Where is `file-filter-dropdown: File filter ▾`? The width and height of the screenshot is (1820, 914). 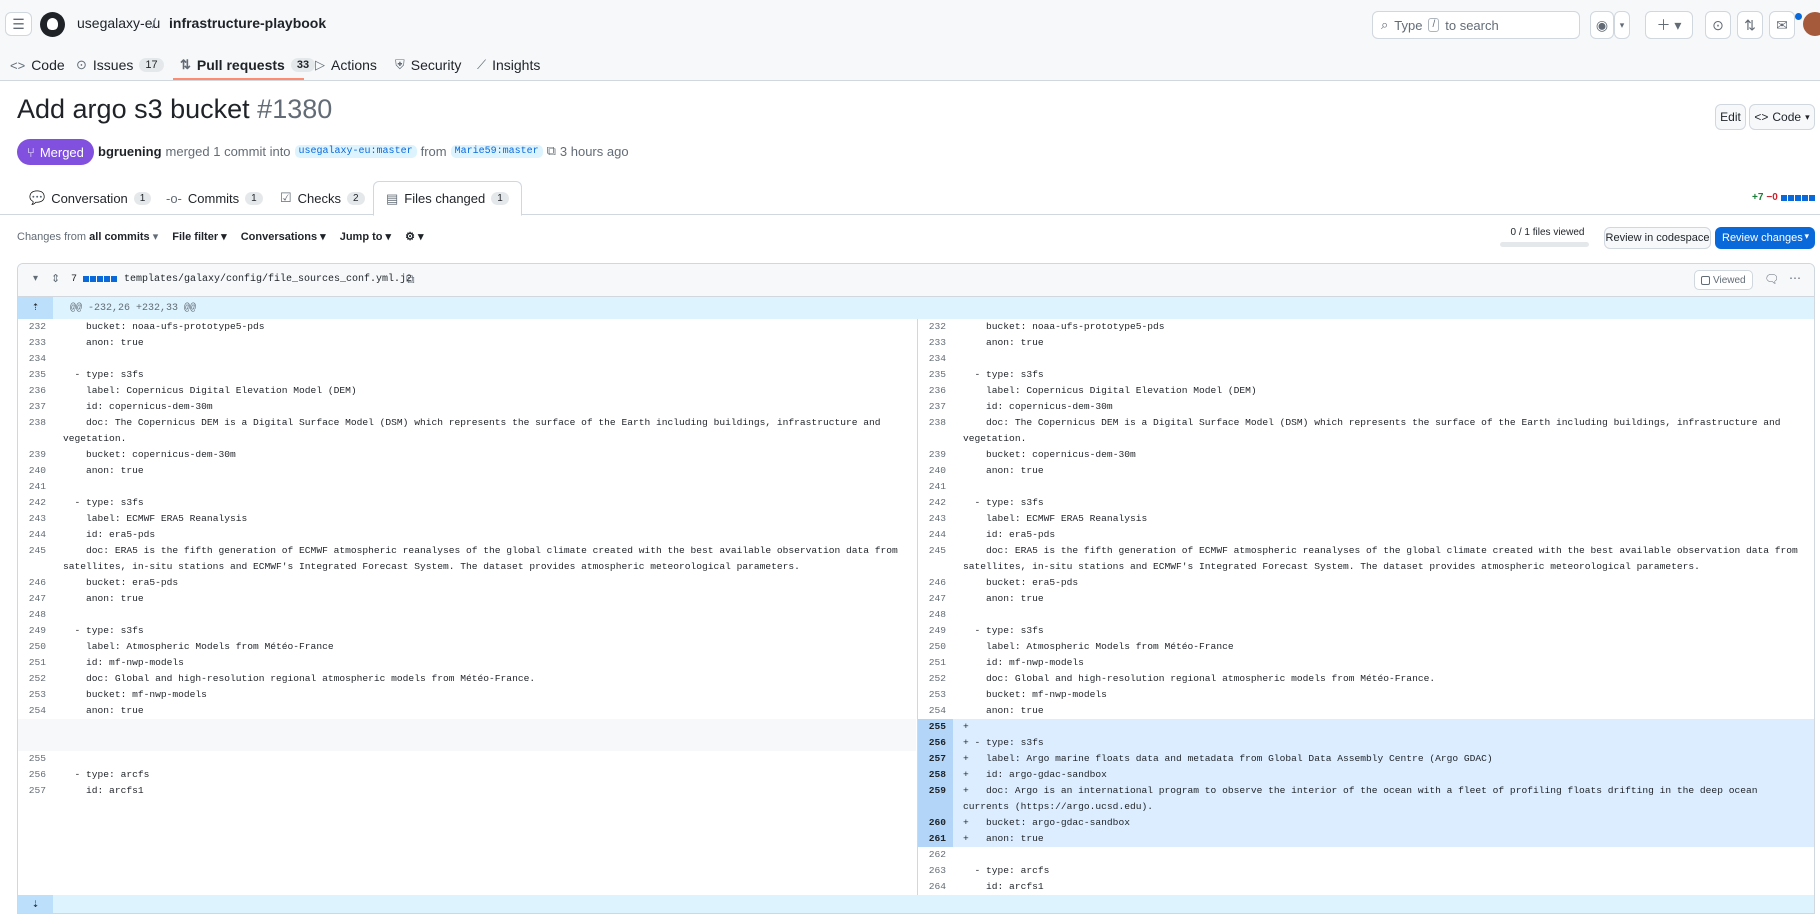
file-filter-dropdown: File filter ▾ is located at coordinates (199, 236).